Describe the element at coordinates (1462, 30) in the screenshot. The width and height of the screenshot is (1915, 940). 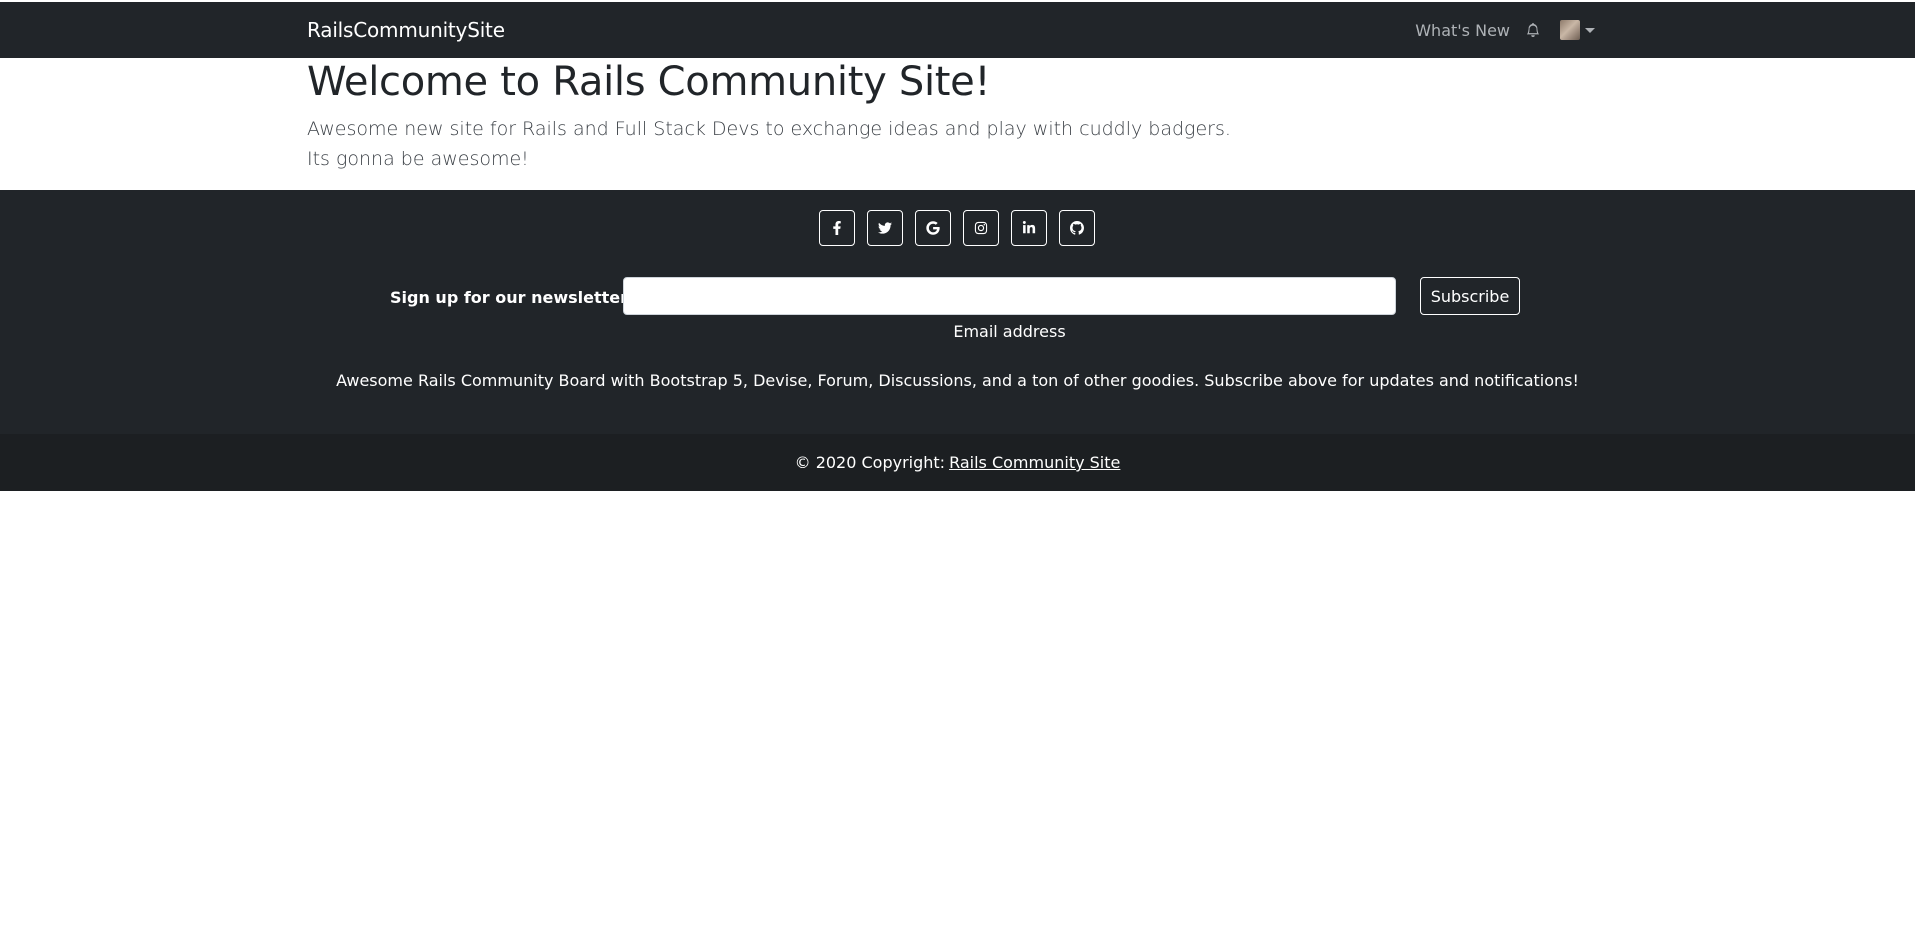
I see `whats-new-link: What's New` at that location.